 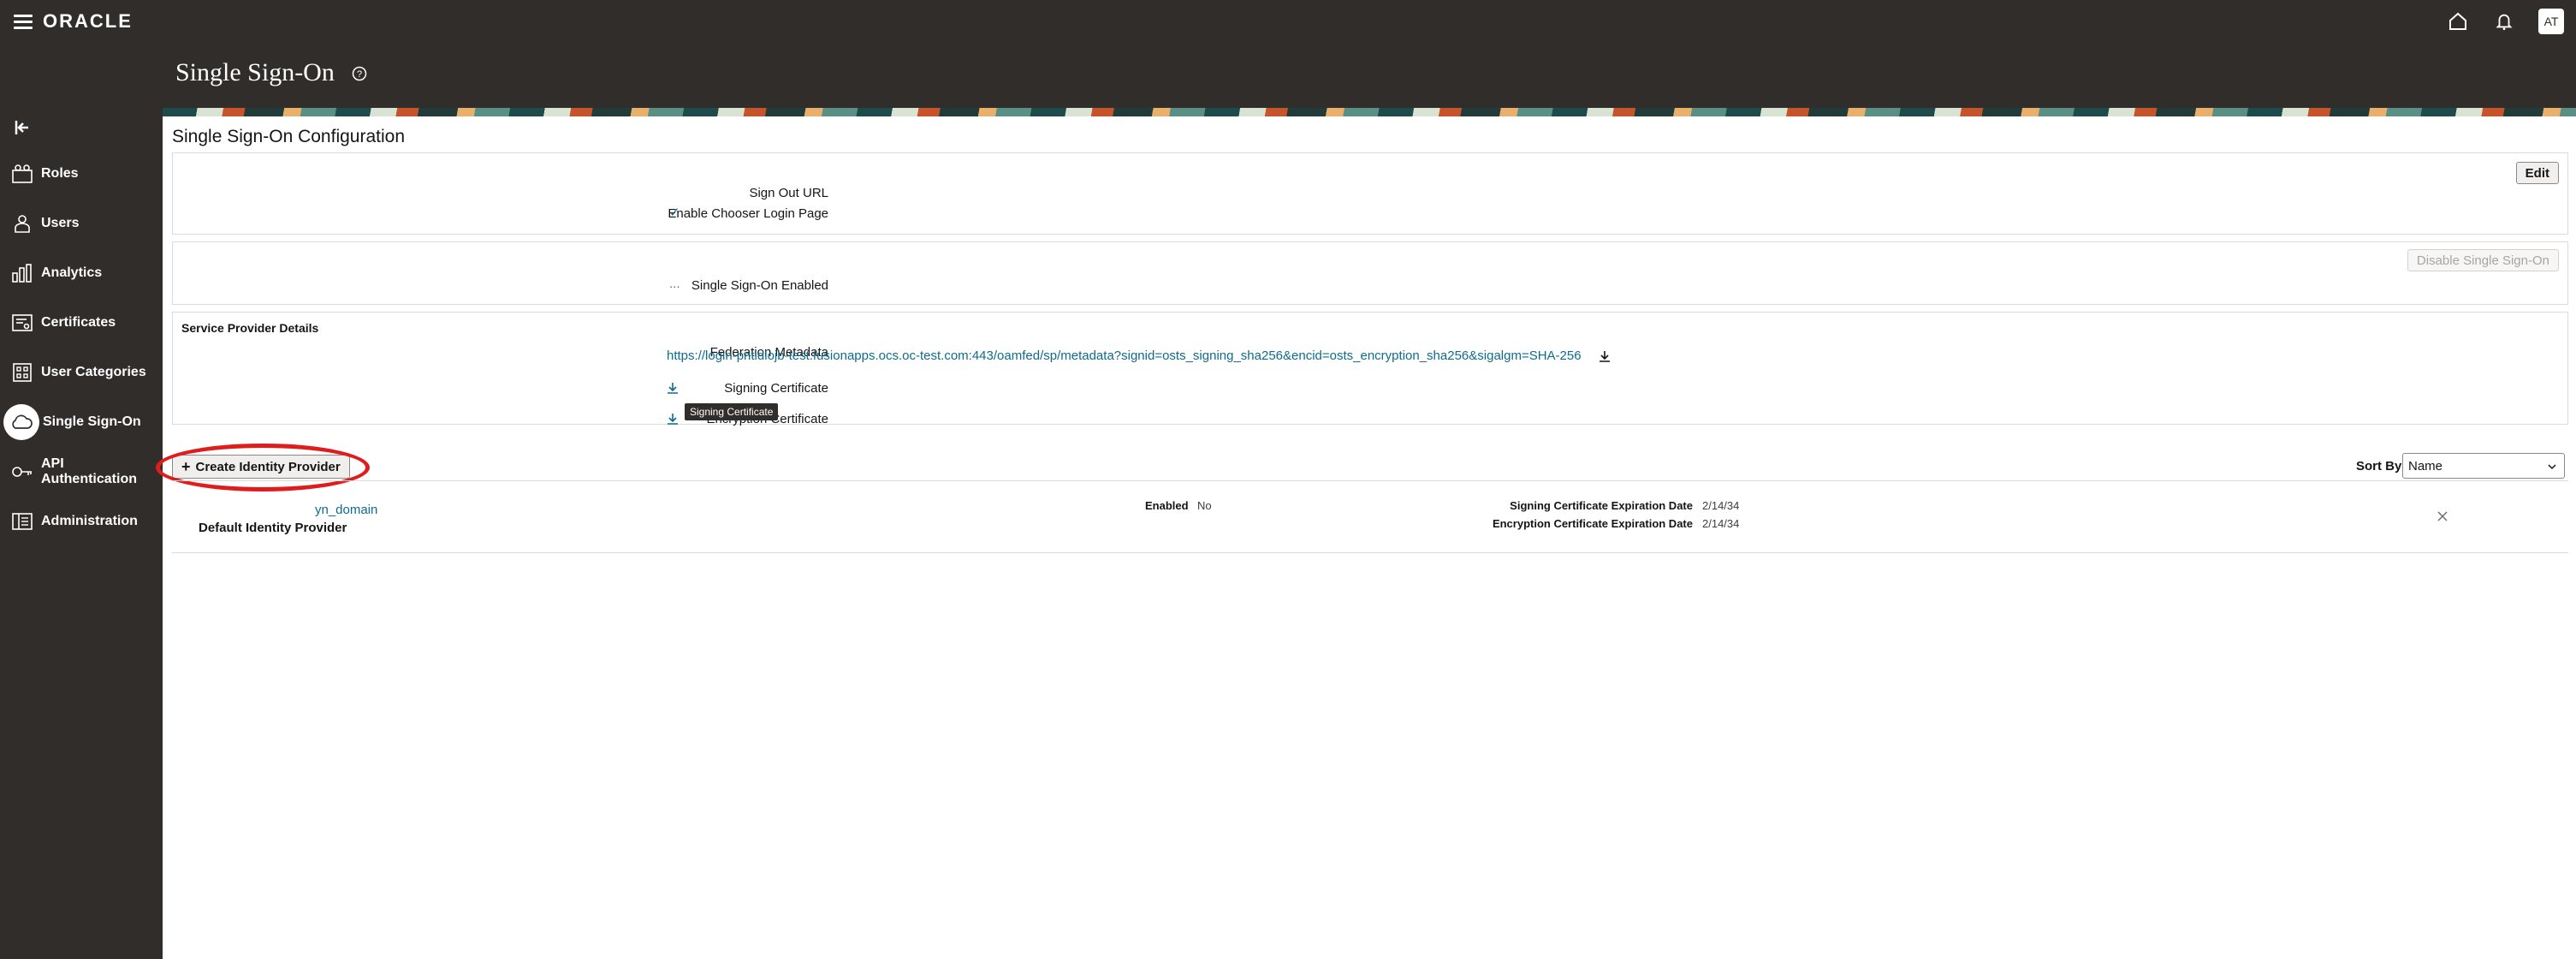 I want to click on signing-expiration-value: 2/14/34, so click(x=1721, y=505).